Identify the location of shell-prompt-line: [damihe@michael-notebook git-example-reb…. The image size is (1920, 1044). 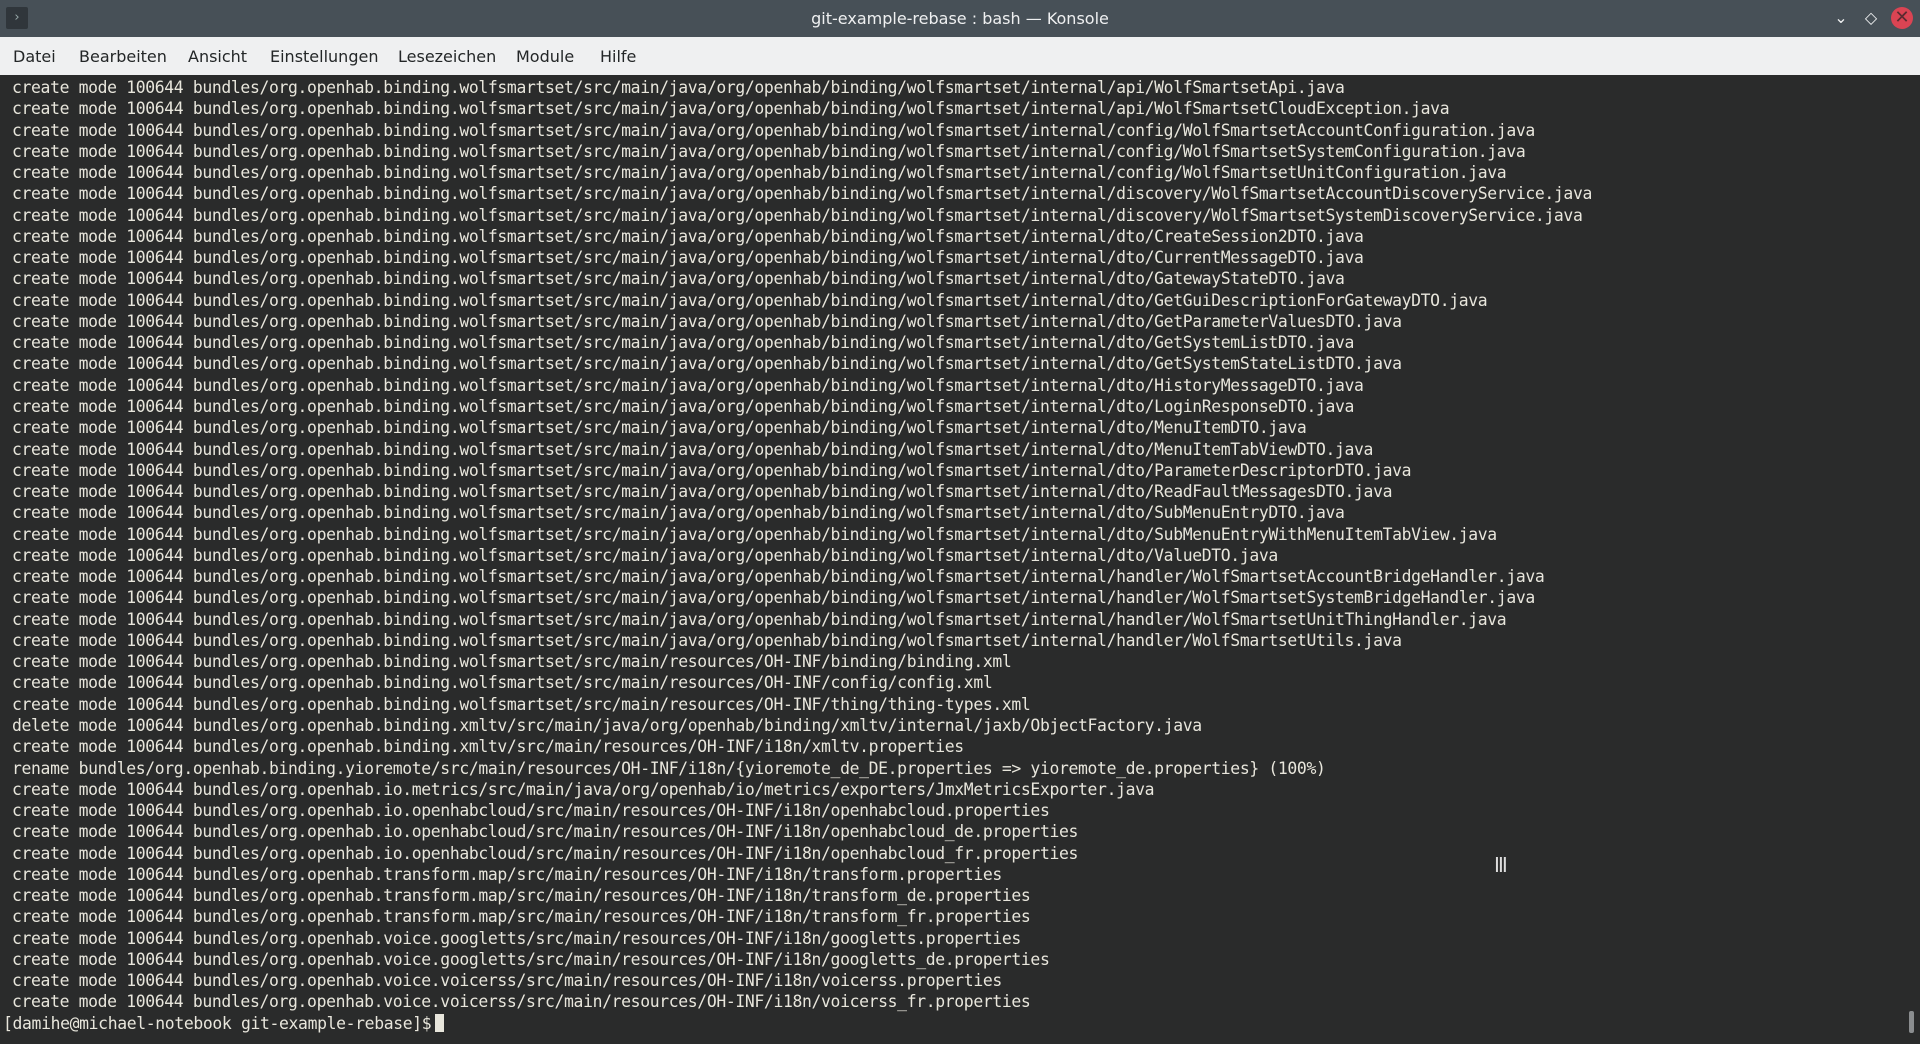
(797, 1023).